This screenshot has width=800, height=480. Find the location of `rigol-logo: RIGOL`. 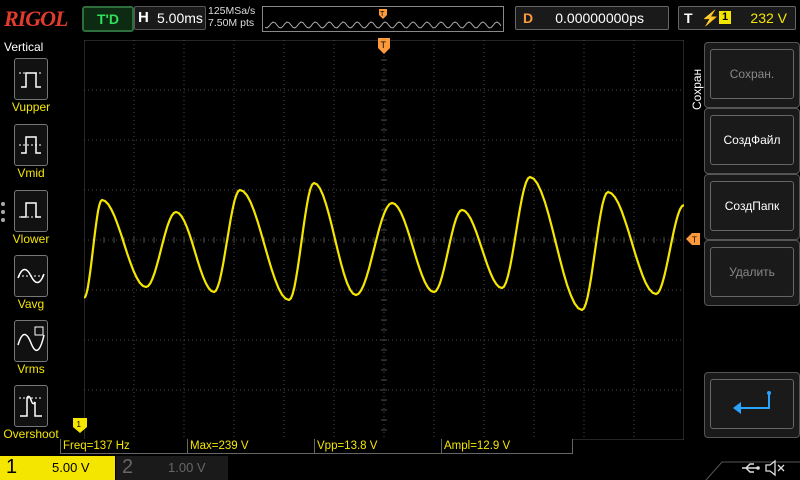

rigol-logo: RIGOL is located at coordinates (36, 18).